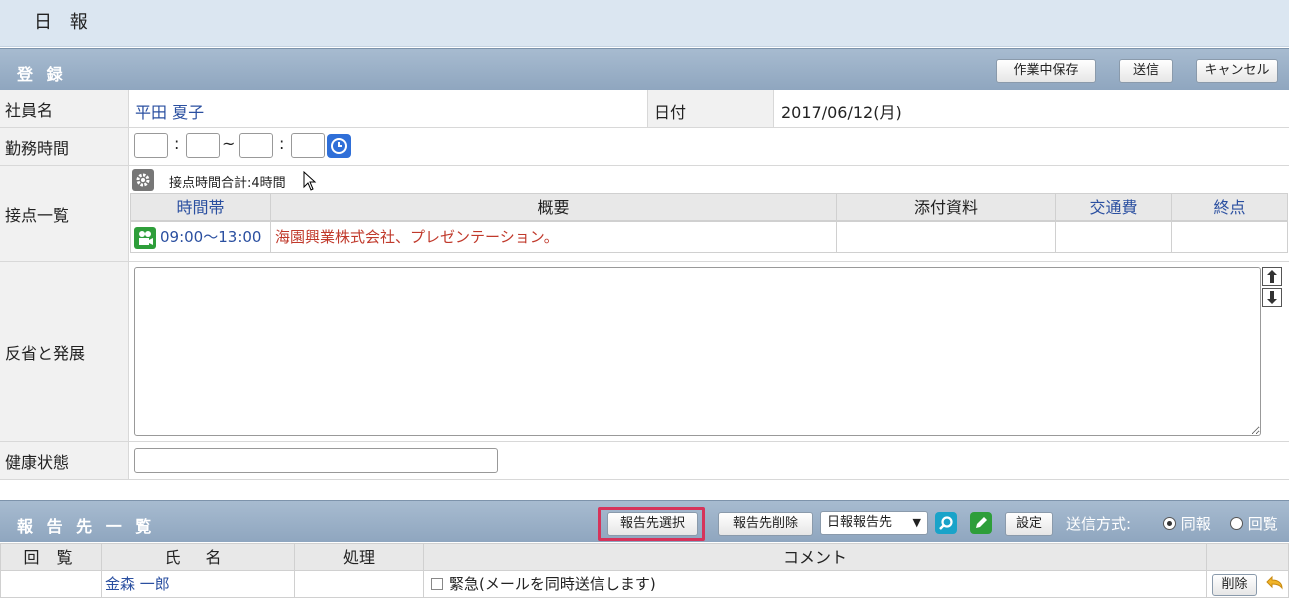 The width and height of the screenshot is (1289, 598). Describe the element at coordinates (137, 583) in the screenshot. I see `target-name: 金森 一郎` at that location.